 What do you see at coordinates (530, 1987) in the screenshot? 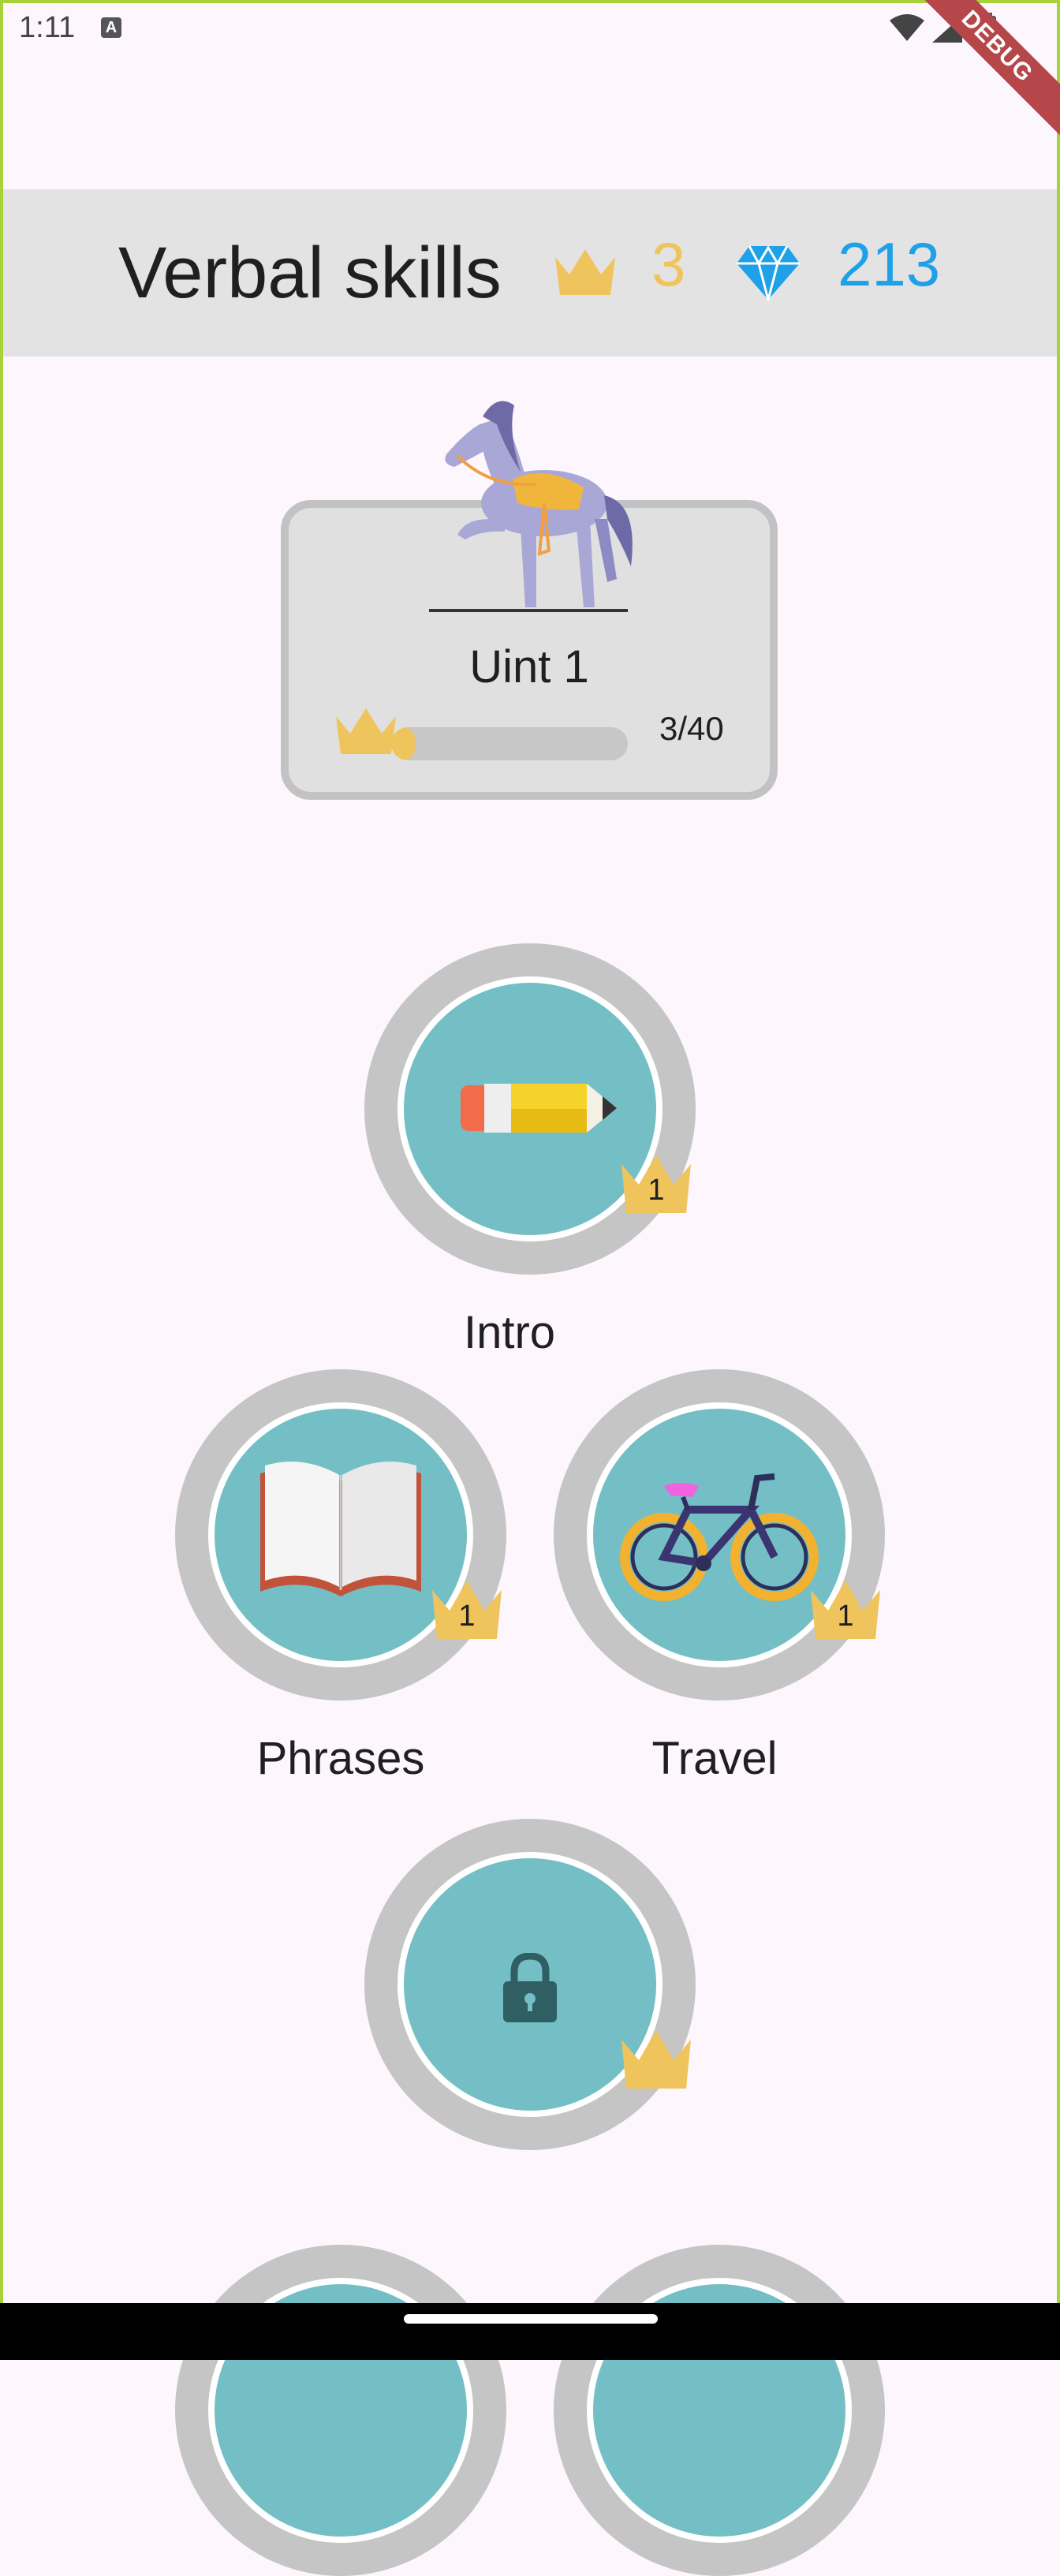
I see `lock-icon` at bounding box center [530, 1987].